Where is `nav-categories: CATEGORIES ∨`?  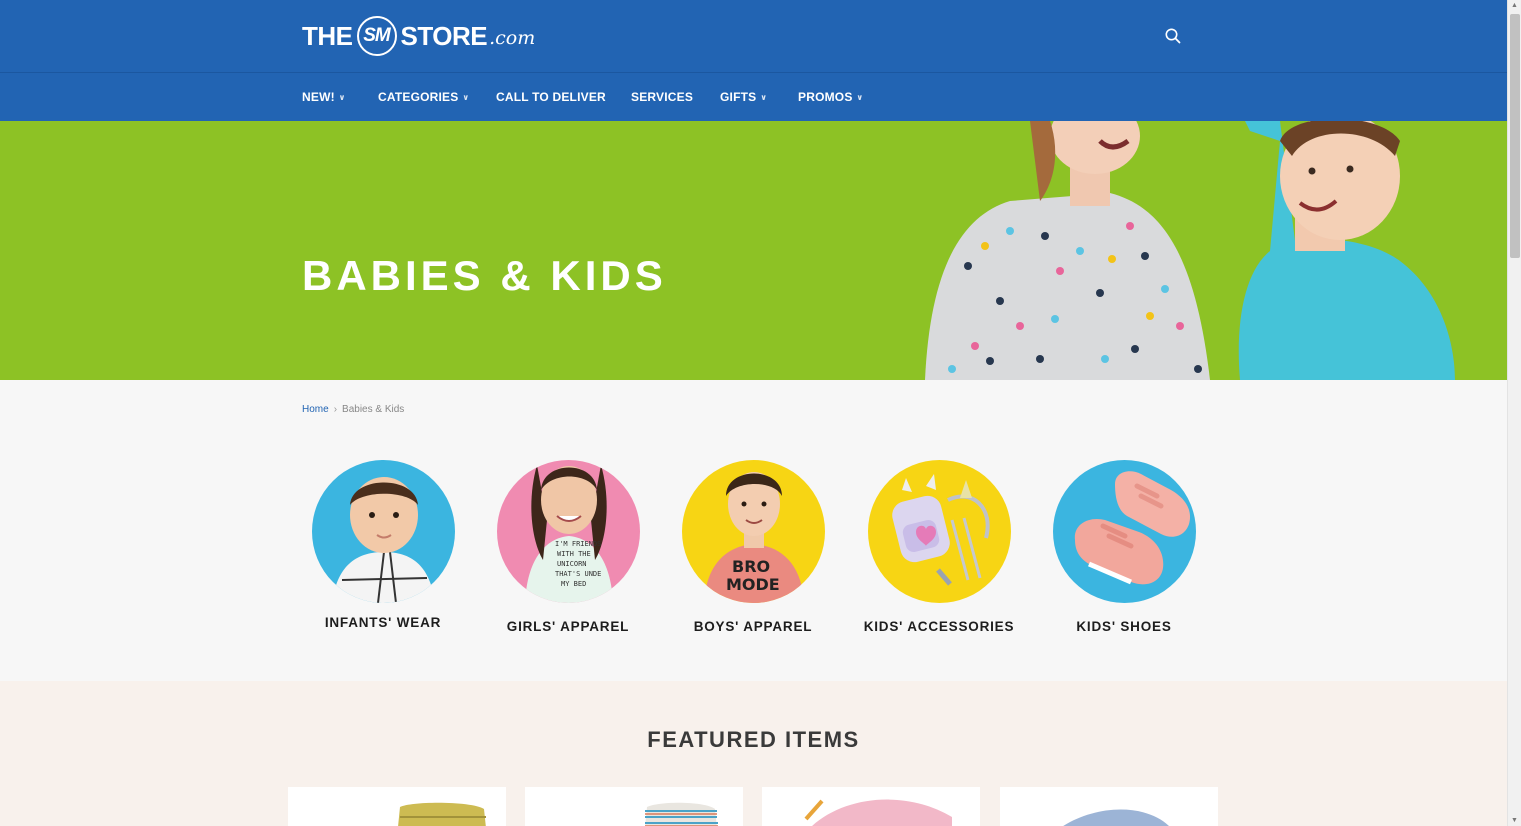 nav-categories: CATEGORIES ∨ is located at coordinates (423, 97).